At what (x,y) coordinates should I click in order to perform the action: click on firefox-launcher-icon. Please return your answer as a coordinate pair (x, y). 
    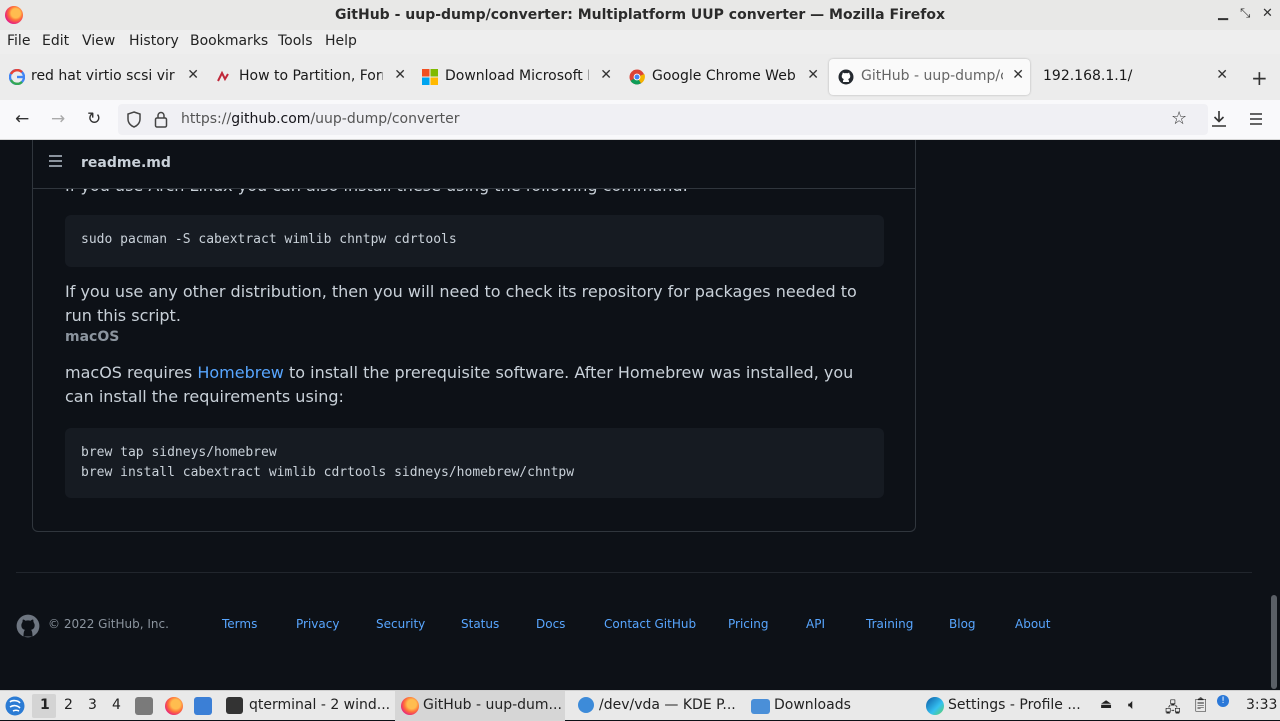
    Looking at the image, I should click on (174, 706).